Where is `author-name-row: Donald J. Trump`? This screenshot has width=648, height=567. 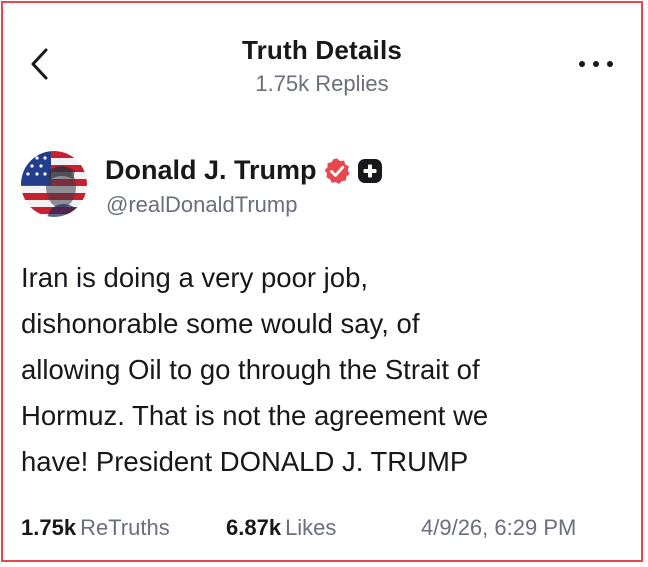 author-name-row: Donald J. Trump is located at coordinates (244, 170).